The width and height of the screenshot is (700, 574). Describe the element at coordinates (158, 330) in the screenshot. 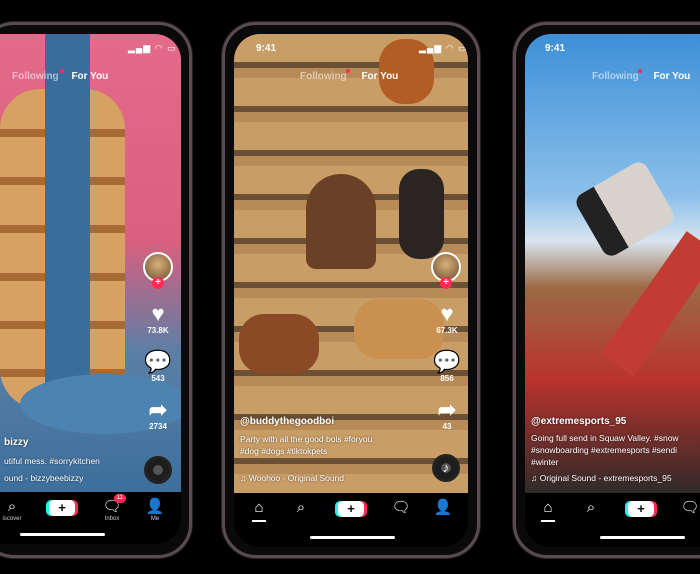

I see `like-count: 73.8K` at that location.